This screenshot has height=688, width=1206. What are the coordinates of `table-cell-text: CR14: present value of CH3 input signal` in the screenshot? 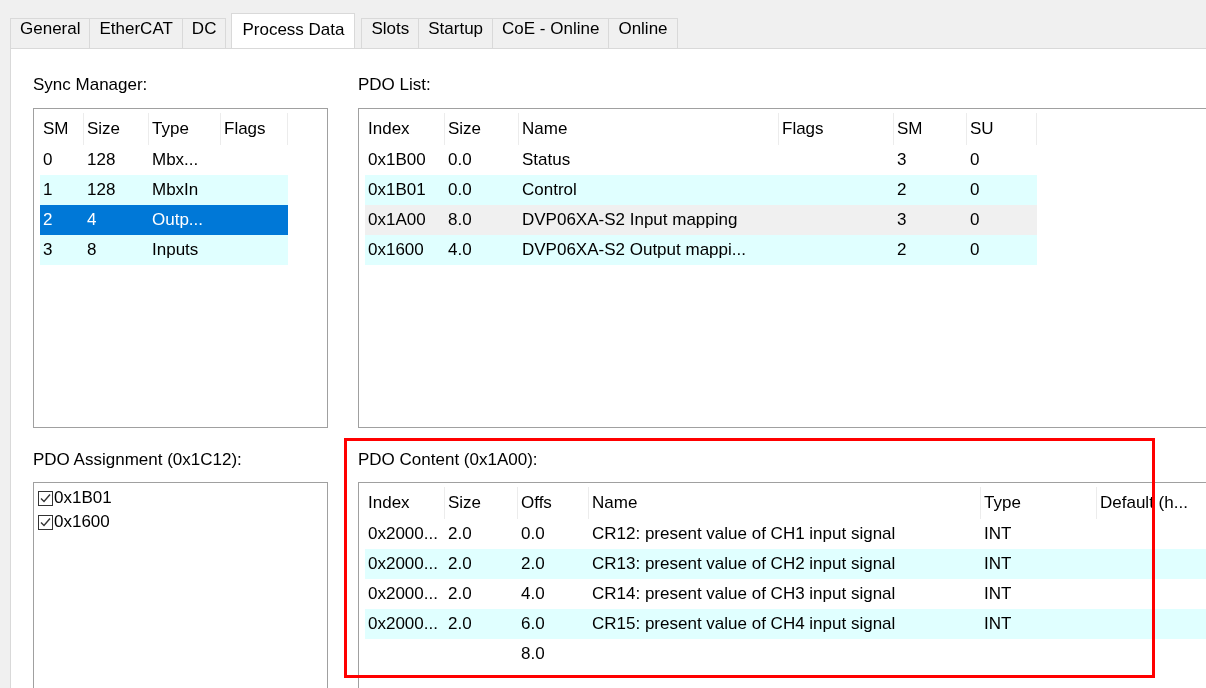 It's located at (744, 594).